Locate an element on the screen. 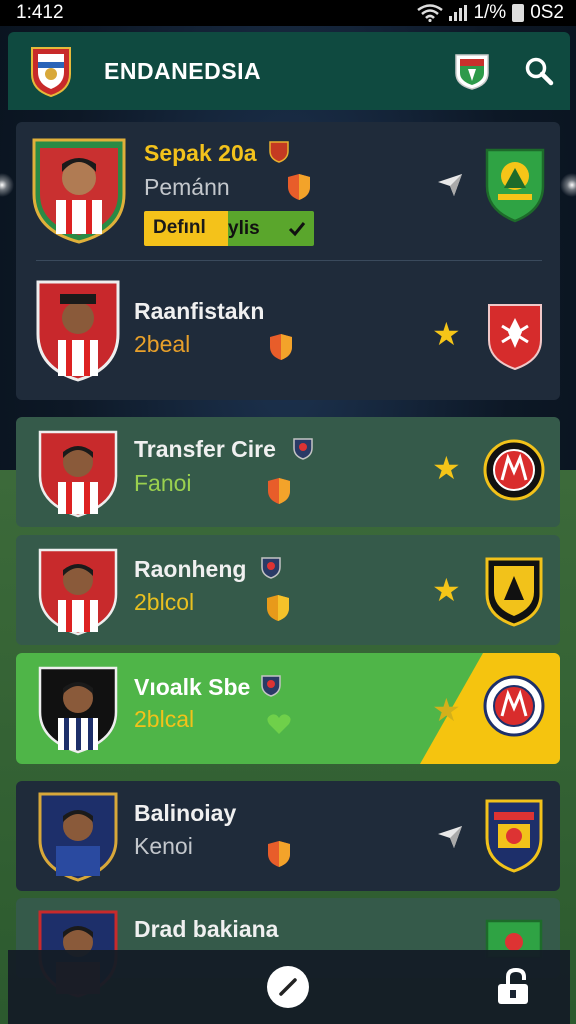  edit-button is located at coordinates (288, 987).